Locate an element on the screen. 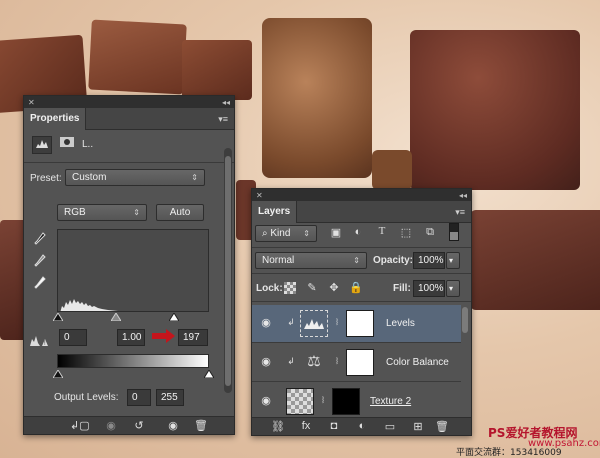  gray-point-eyedropper-icon is located at coordinates (40, 263).